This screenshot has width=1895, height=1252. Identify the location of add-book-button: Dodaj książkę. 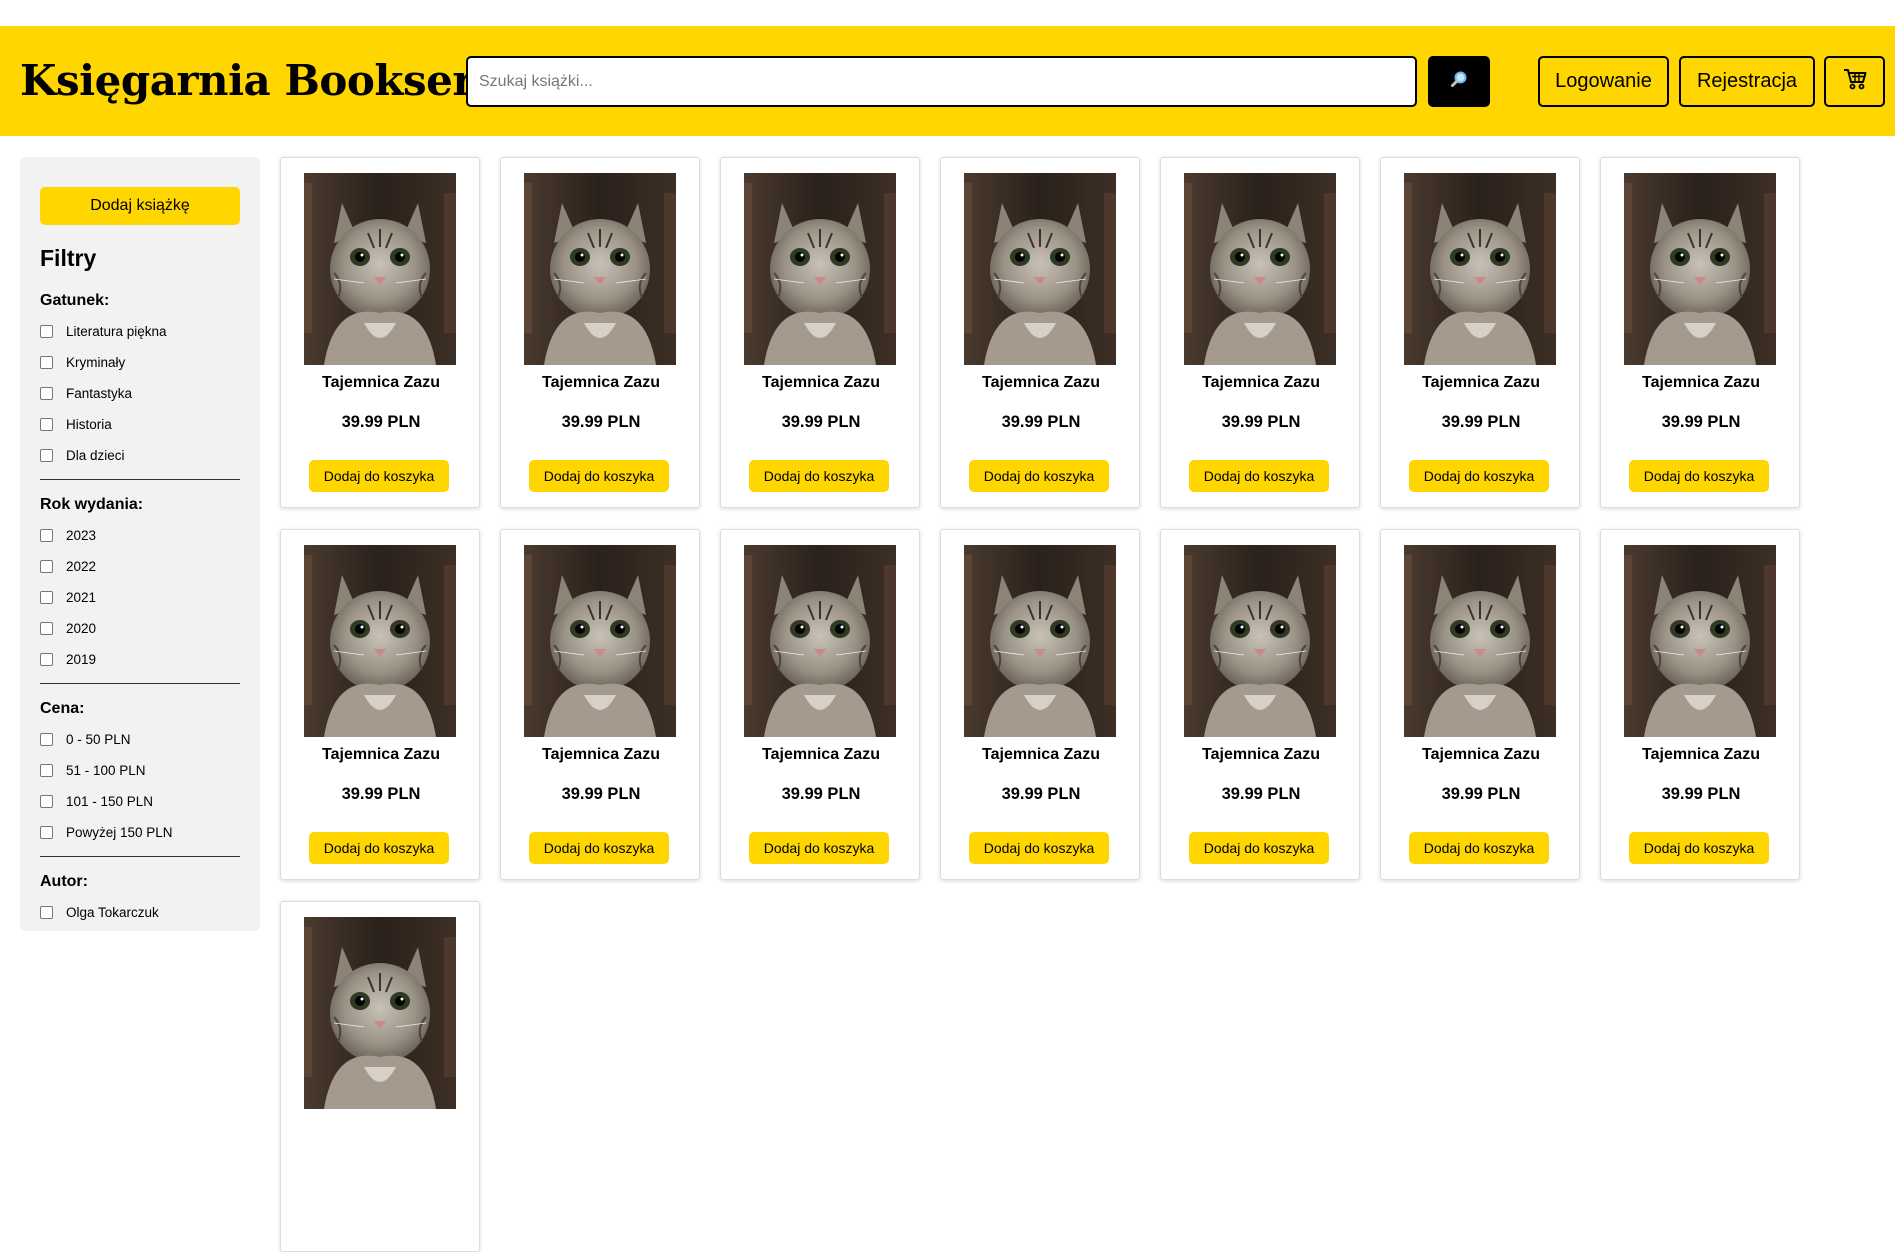
(140, 206).